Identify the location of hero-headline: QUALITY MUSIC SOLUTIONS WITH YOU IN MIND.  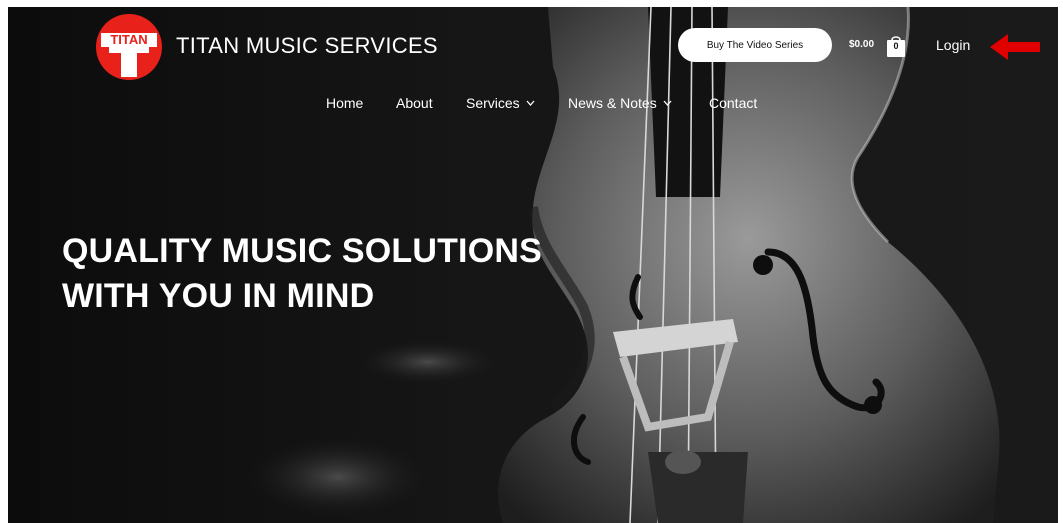
(302, 274).